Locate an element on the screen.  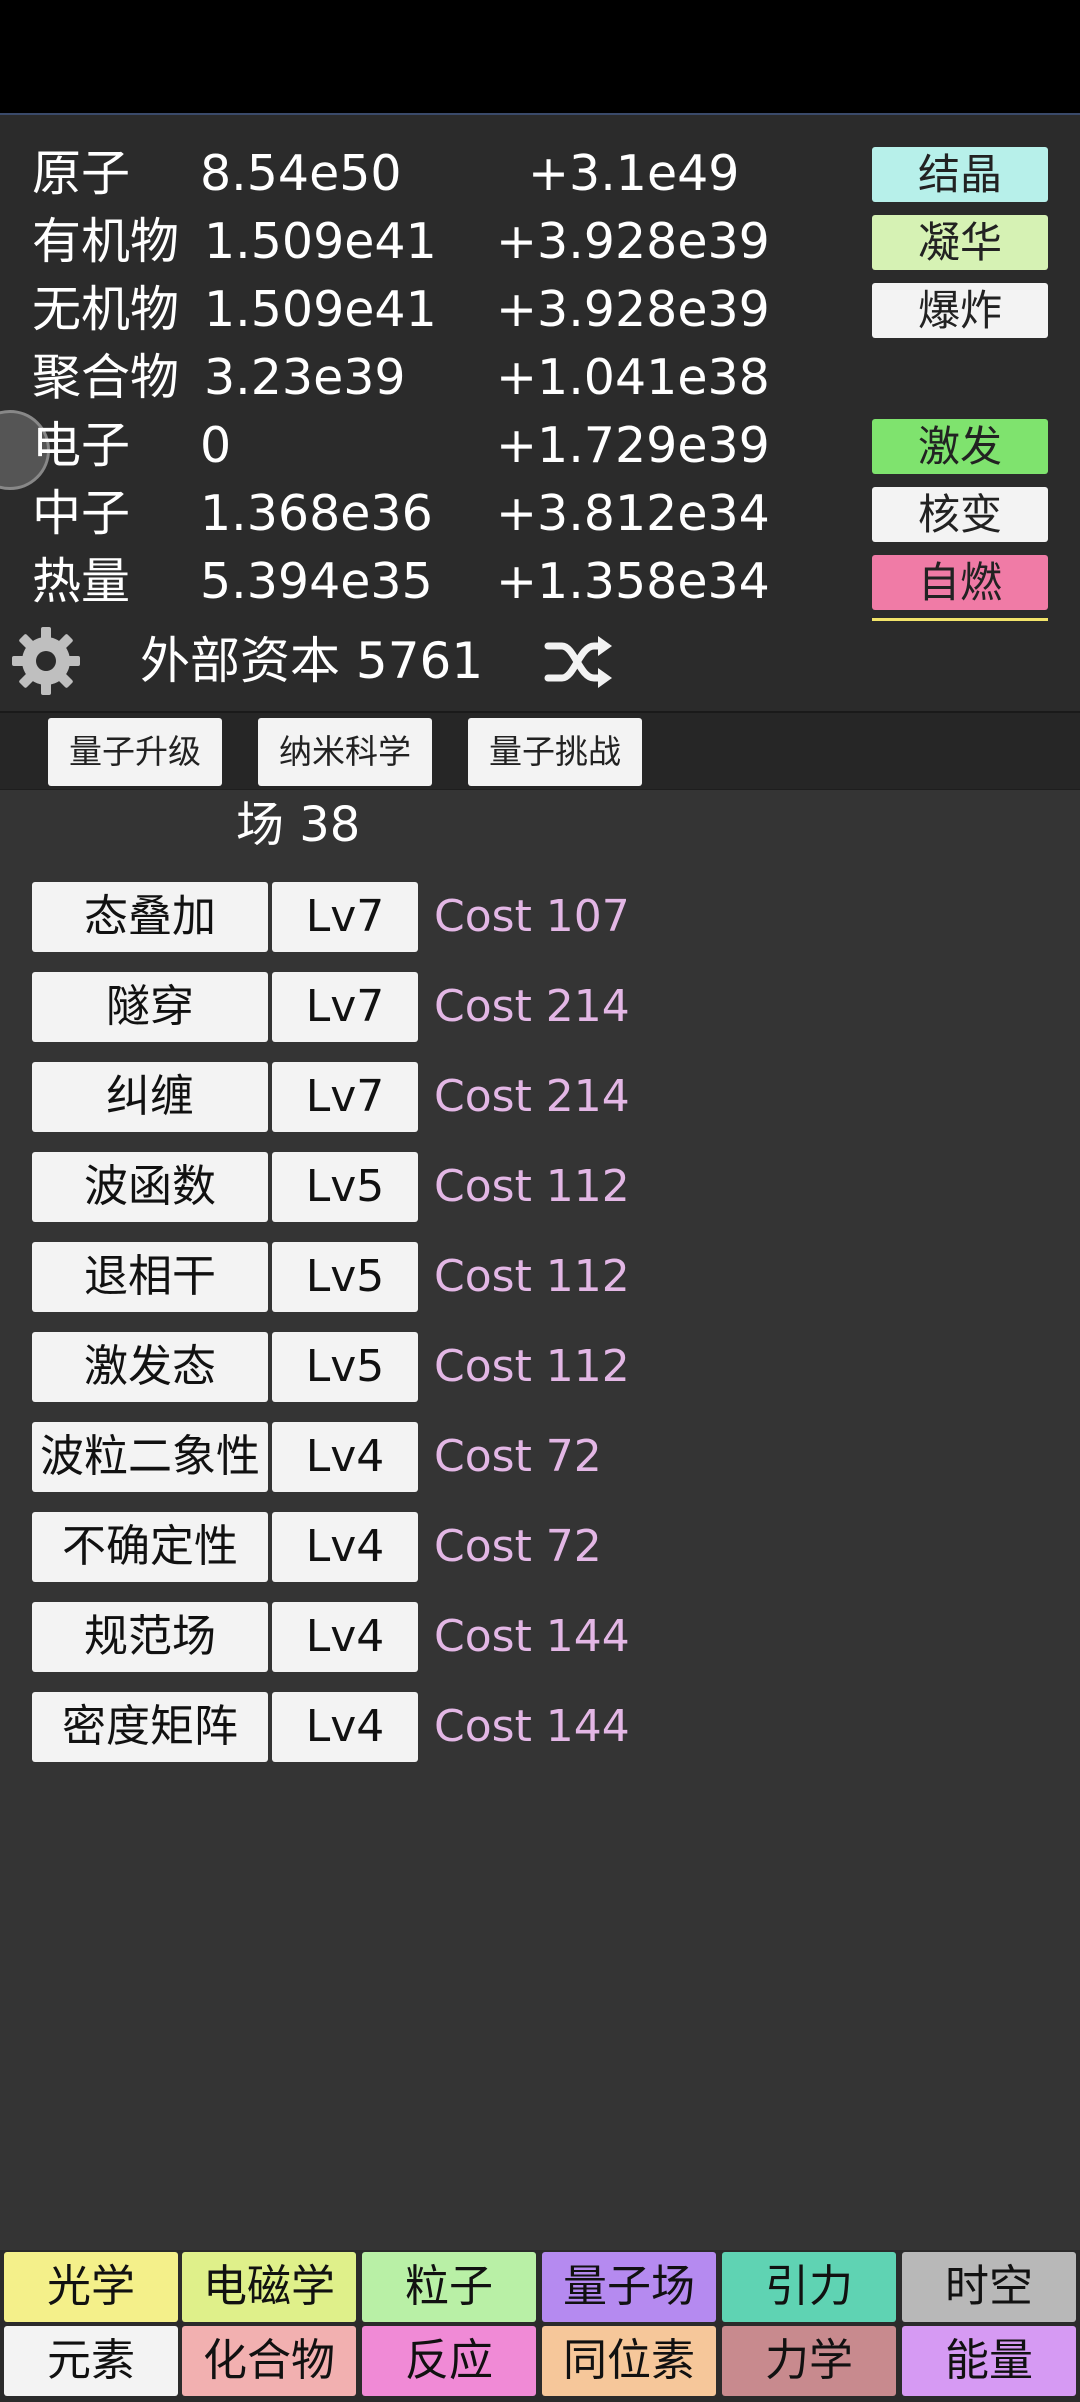
category-isotopes: 同位素 is located at coordinates (629, 2361).